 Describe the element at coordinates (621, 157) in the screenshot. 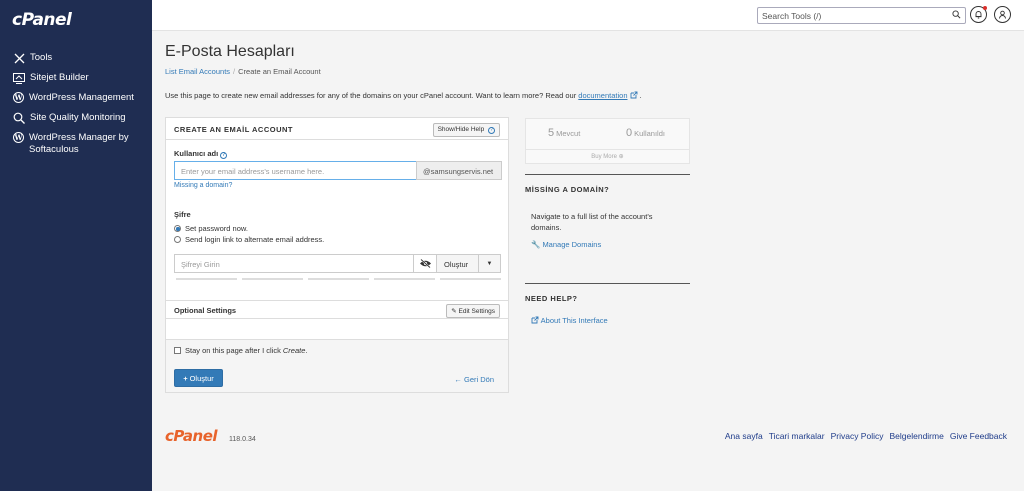

I see `arrow-right-circle-icon: ⊕` at that location.